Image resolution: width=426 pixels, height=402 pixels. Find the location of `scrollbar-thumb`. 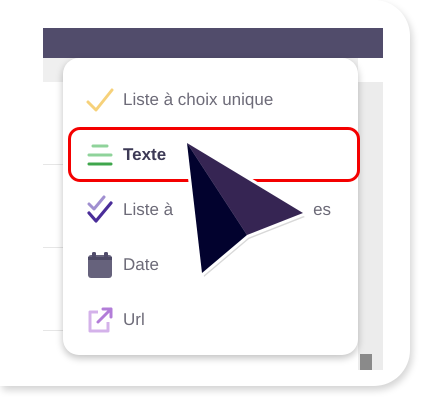

scrollbar-thumb is located at coordinates (366, 362).